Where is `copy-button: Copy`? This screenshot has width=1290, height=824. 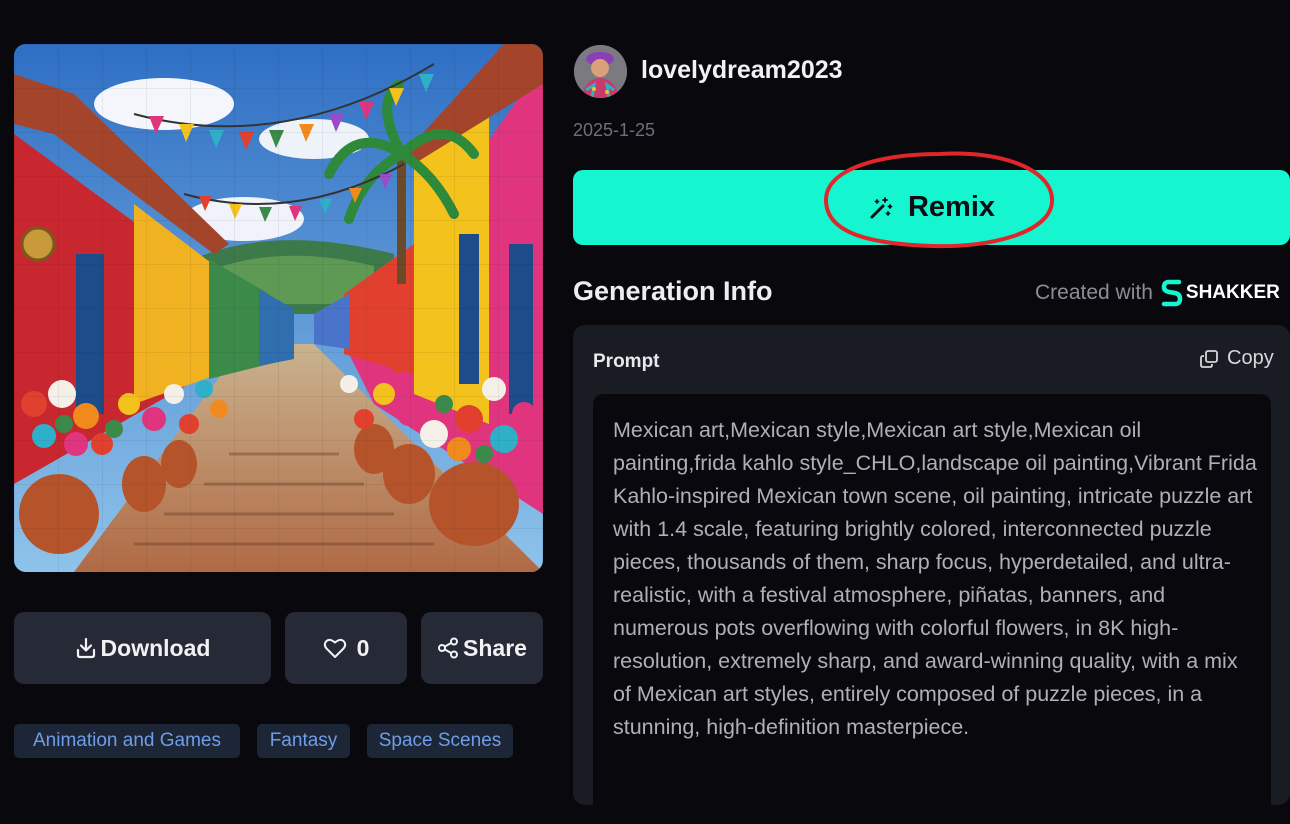
copy-button: Copy is located at coordinates (1236, 358).